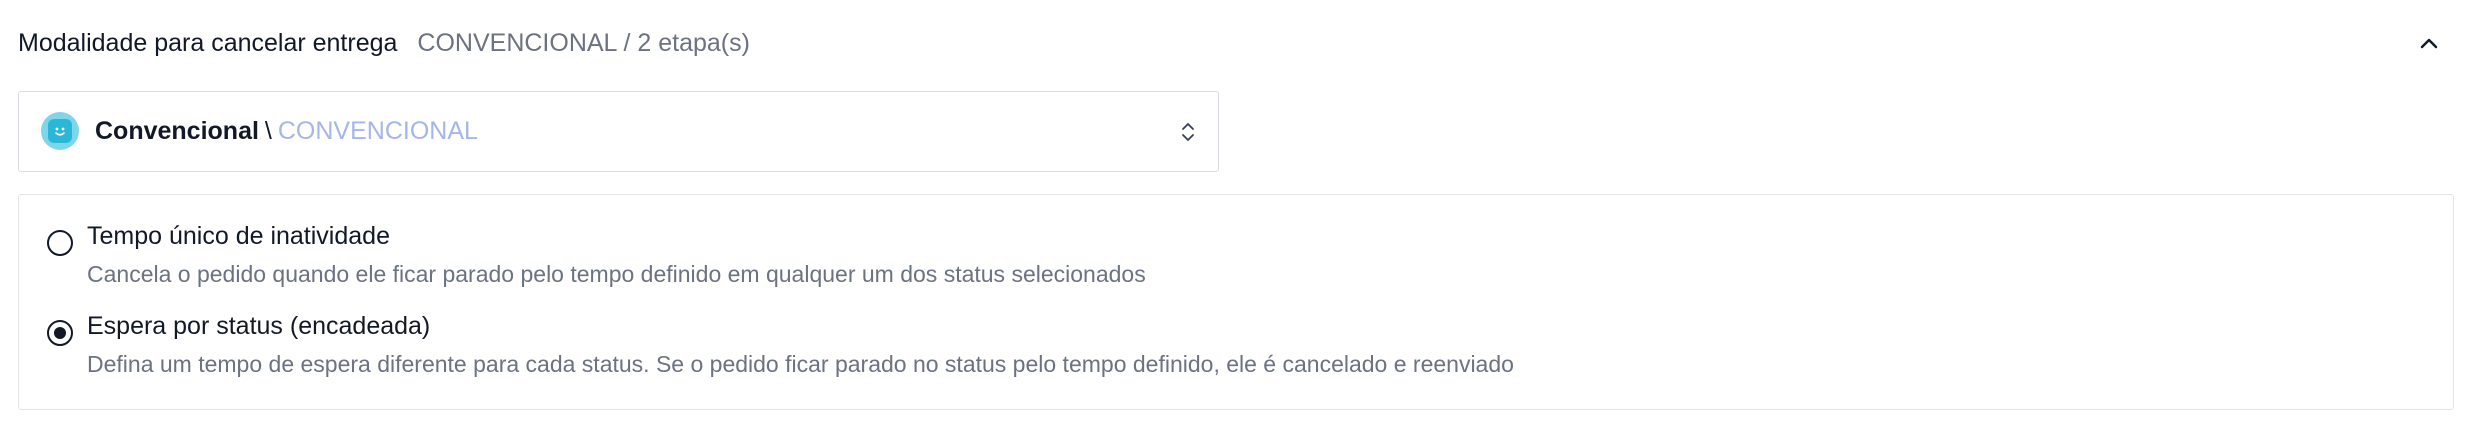 The image size is (2472, 428). What do you see at coordinates (60, 131) in the screenshot?
I see `bot-avatar-icon` at bounding box center [60, 131].